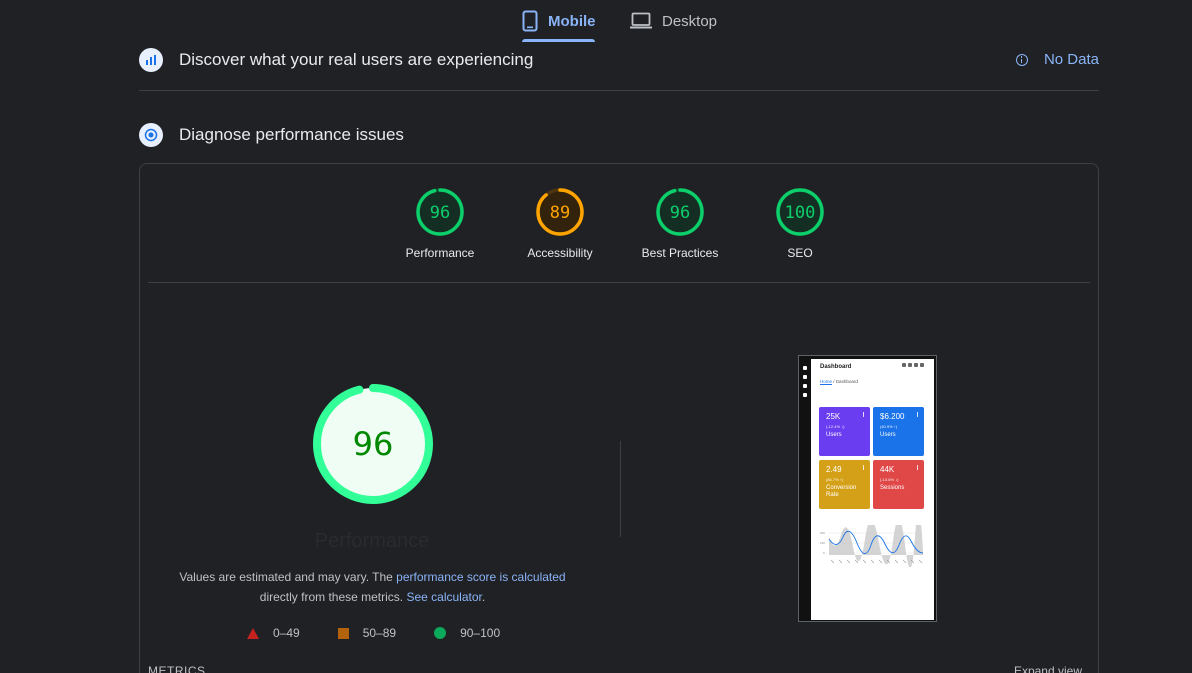 The image size is (1192, 673). I want to click on gauge-performance: 96 Performance, so click(440, 223).